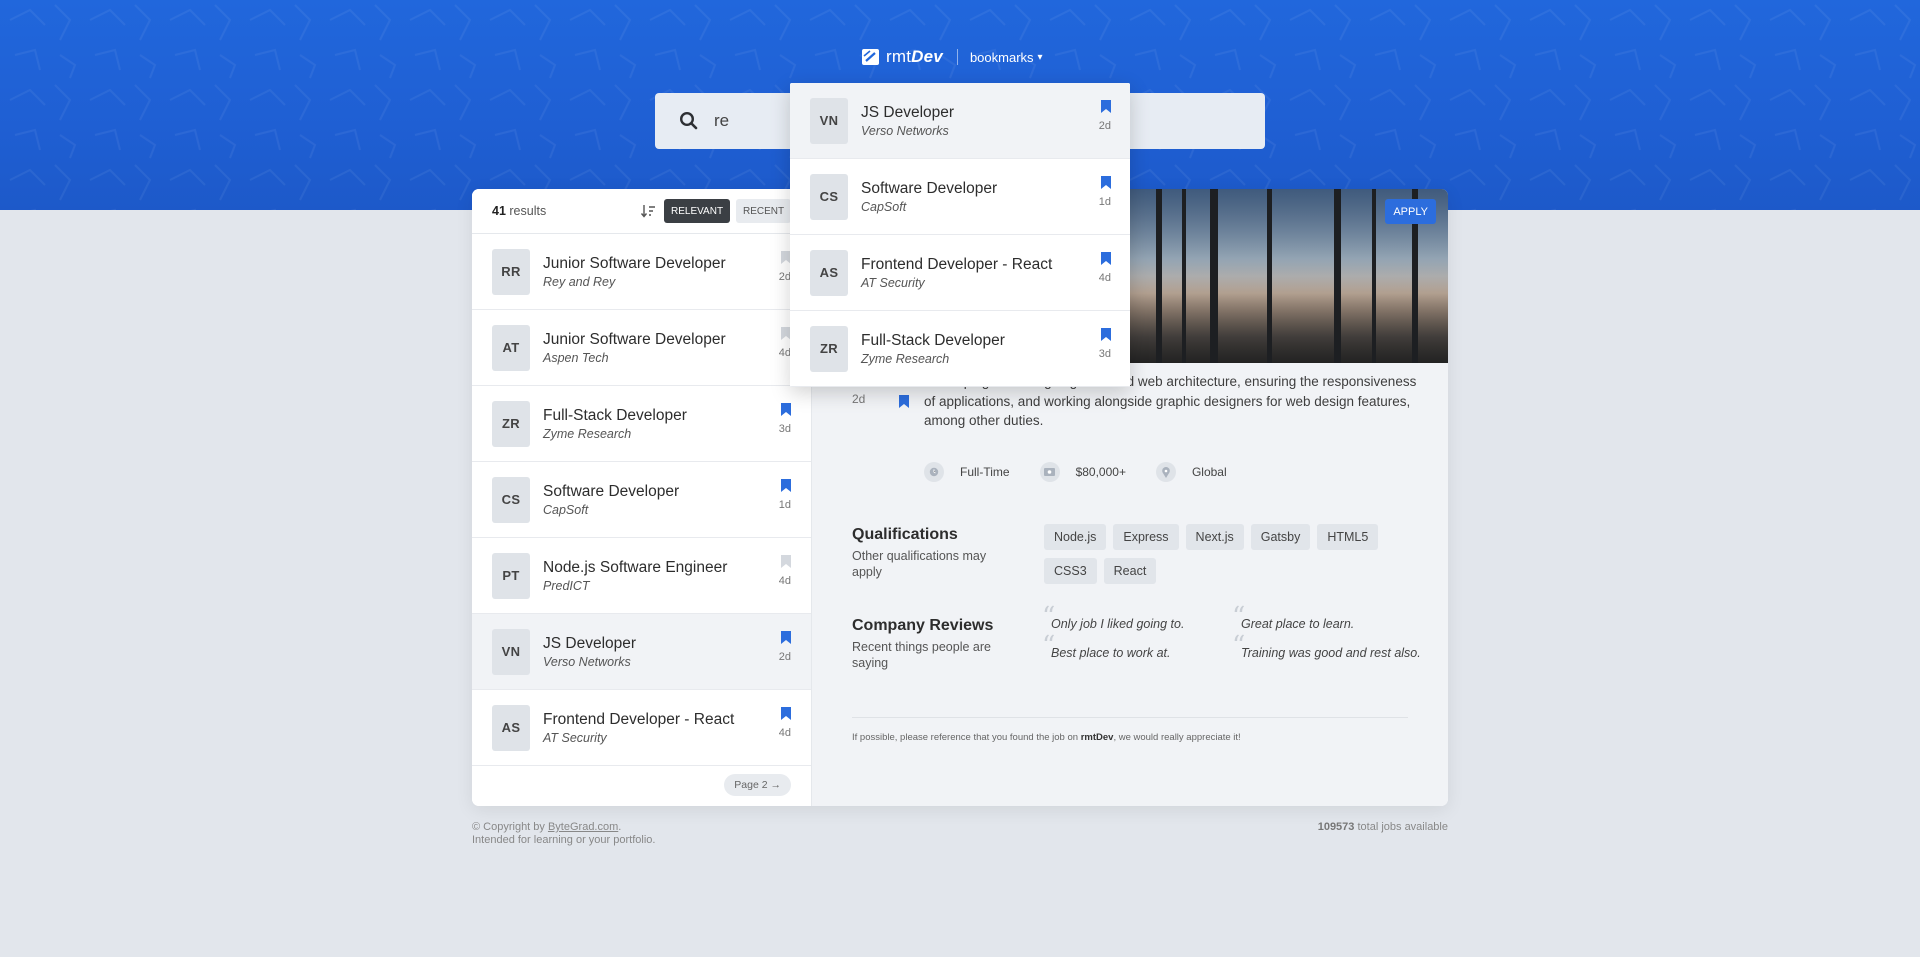 This screenshot has height=957, width=1920. I want to click on job-title: Full-Stack Developer, so click(933, 340).